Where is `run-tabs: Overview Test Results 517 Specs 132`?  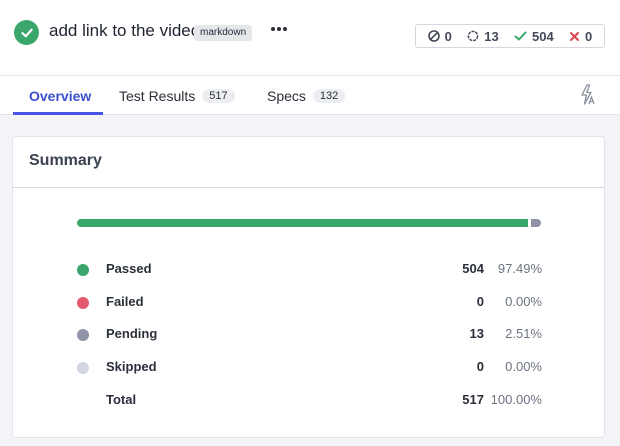 run-tabs: Overview Test Results 517 Specs 132 is located at coordinates (310, 95).